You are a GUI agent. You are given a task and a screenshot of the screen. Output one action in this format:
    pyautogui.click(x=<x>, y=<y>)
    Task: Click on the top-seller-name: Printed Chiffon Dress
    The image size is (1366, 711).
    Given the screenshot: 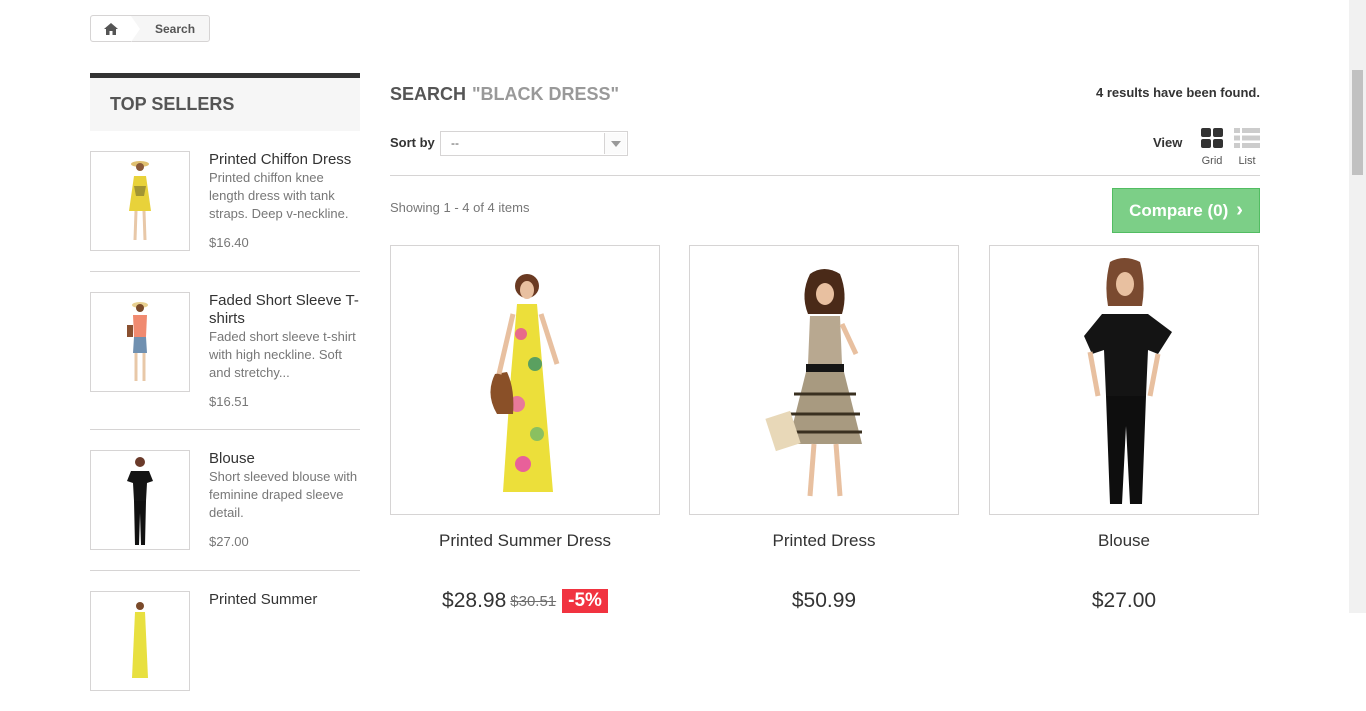 What is the action you would take?
    pyautogui.click(x=284, y=160)
    